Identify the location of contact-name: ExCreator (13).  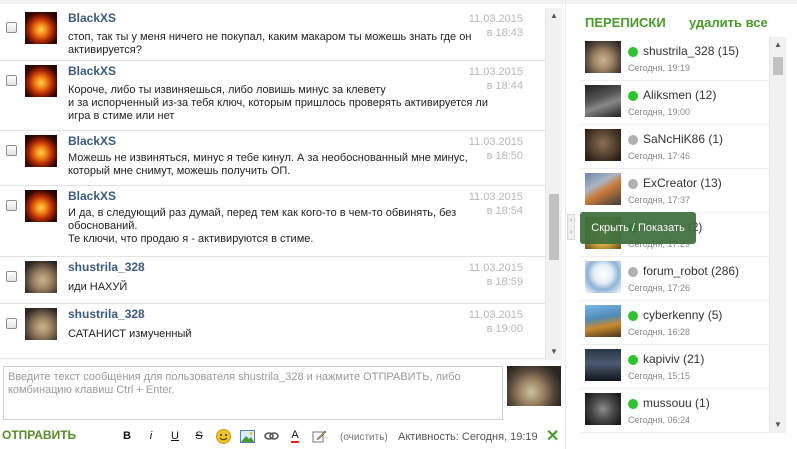
(682, 183).